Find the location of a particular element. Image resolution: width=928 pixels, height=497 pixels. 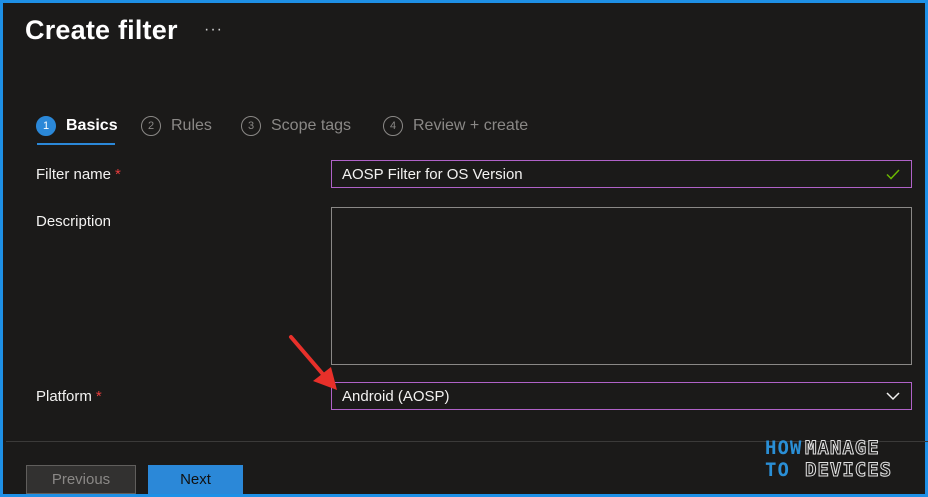

tab-review-create: 4 Review + create is located at coordinates (455, 126).